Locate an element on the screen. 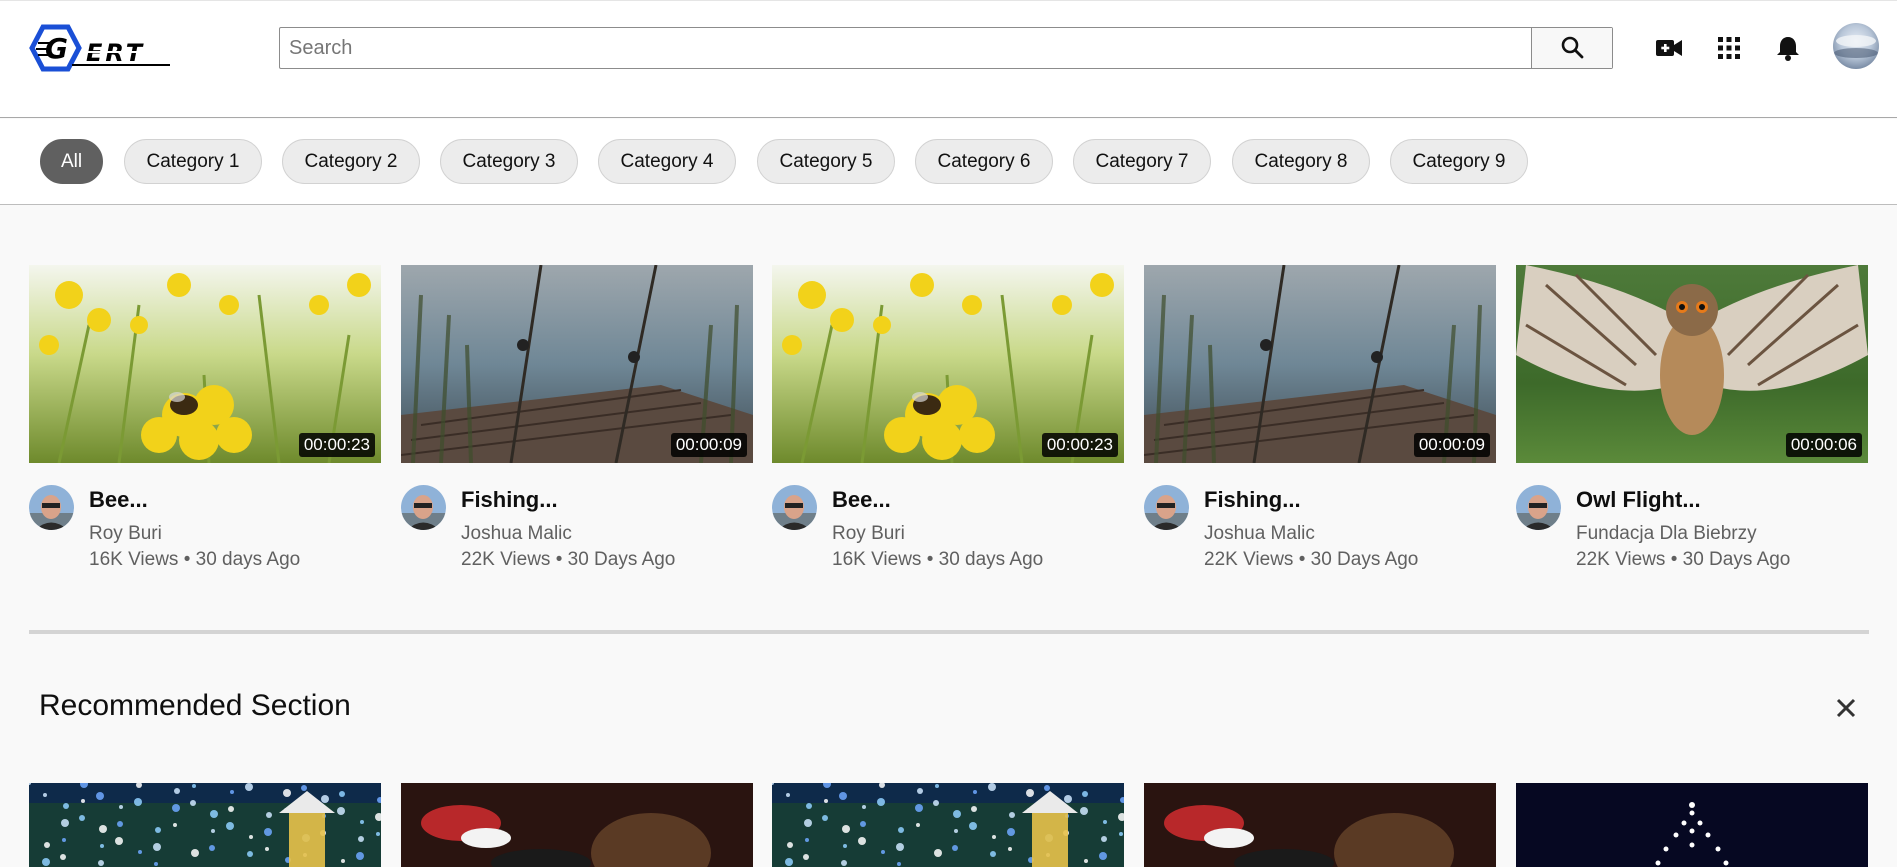 This screenshot has width=1897, height=867. chip-category-2: Category 2 is located at coordinates (351, 161).